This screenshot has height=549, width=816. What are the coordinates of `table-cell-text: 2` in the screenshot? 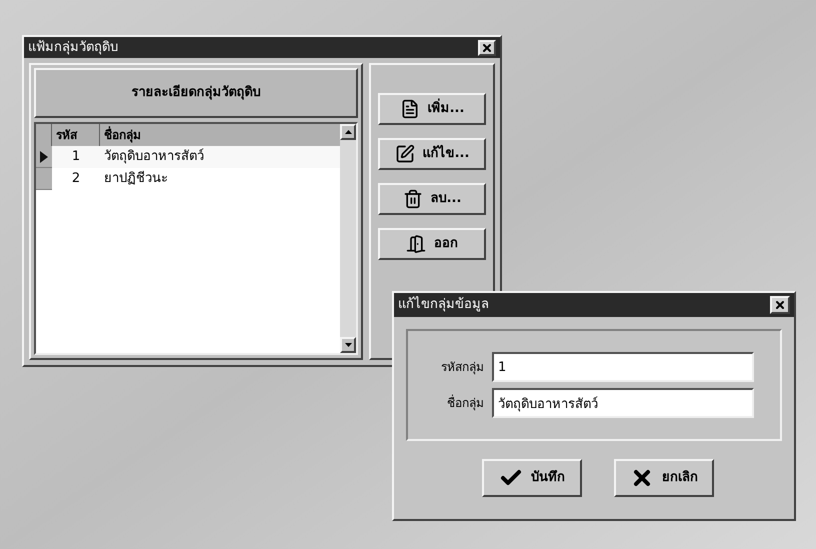 It's located at (76, 179).